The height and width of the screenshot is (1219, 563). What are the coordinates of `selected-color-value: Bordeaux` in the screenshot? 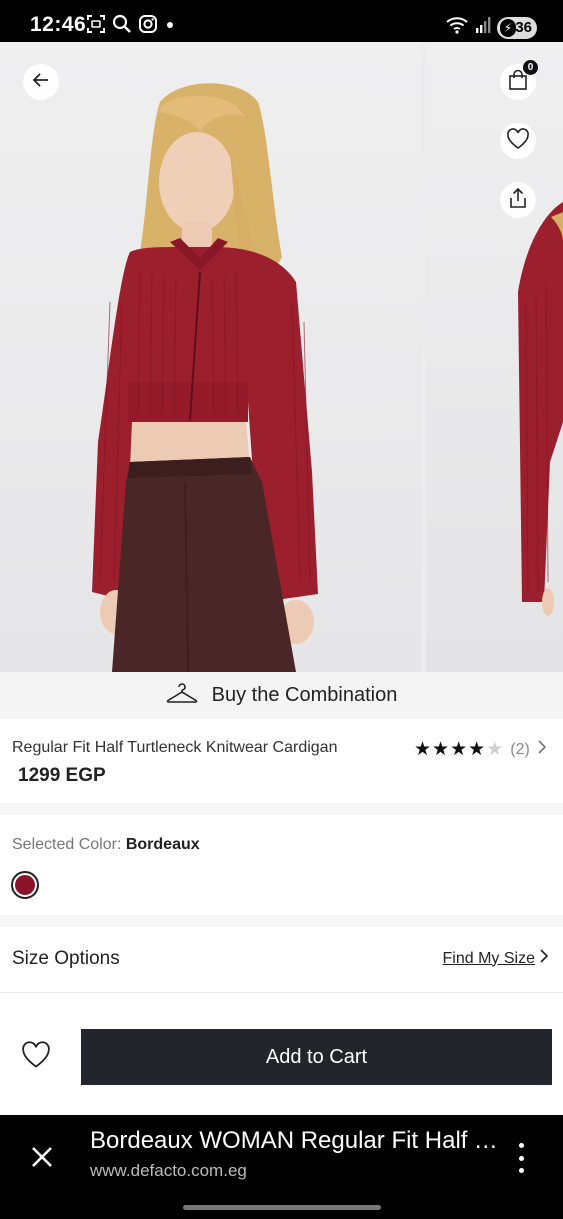 It's located at (162, 844).